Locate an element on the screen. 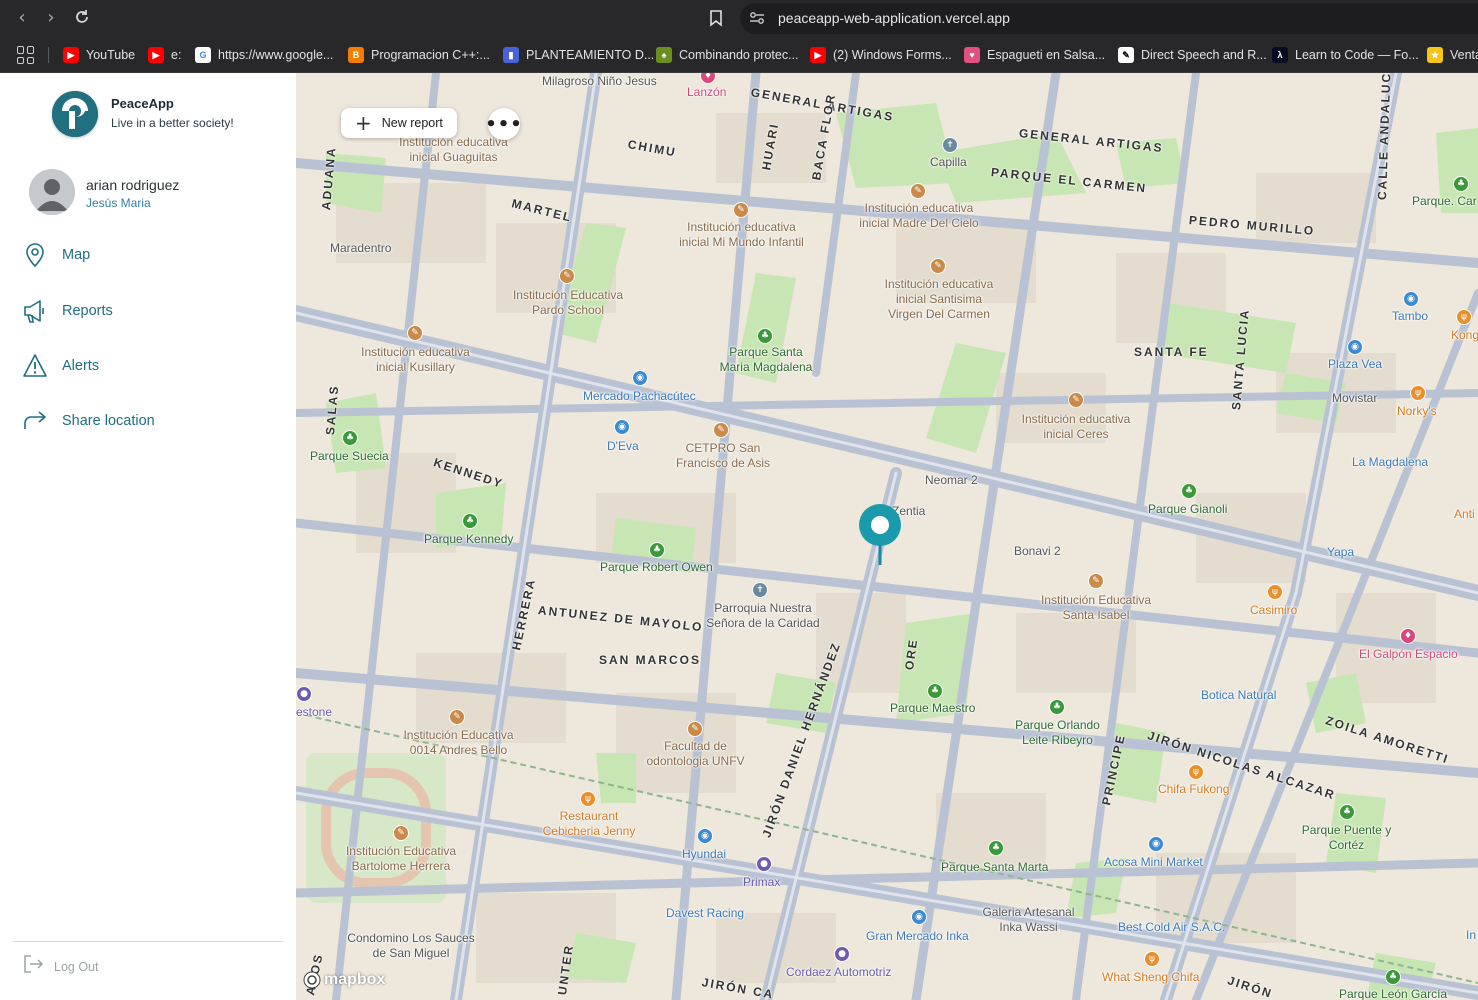  nav-item-share-location: Share location is located at coordinates (147, 421).